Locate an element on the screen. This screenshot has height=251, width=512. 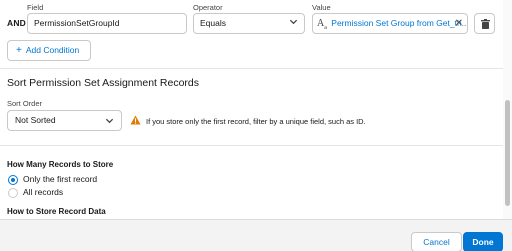
add-condition-button: + Add Condition is located at coordinates (49, 50).